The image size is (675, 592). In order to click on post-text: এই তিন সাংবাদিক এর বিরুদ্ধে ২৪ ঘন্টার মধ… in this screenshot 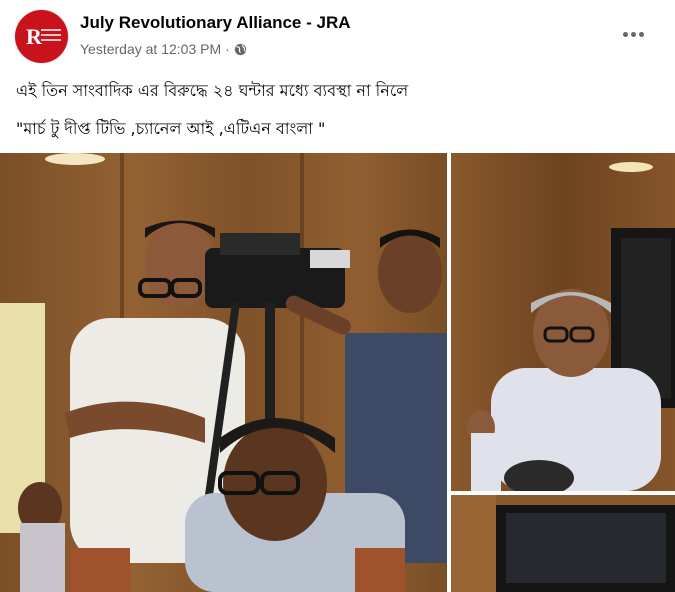, I will do `click(336, 110)`.